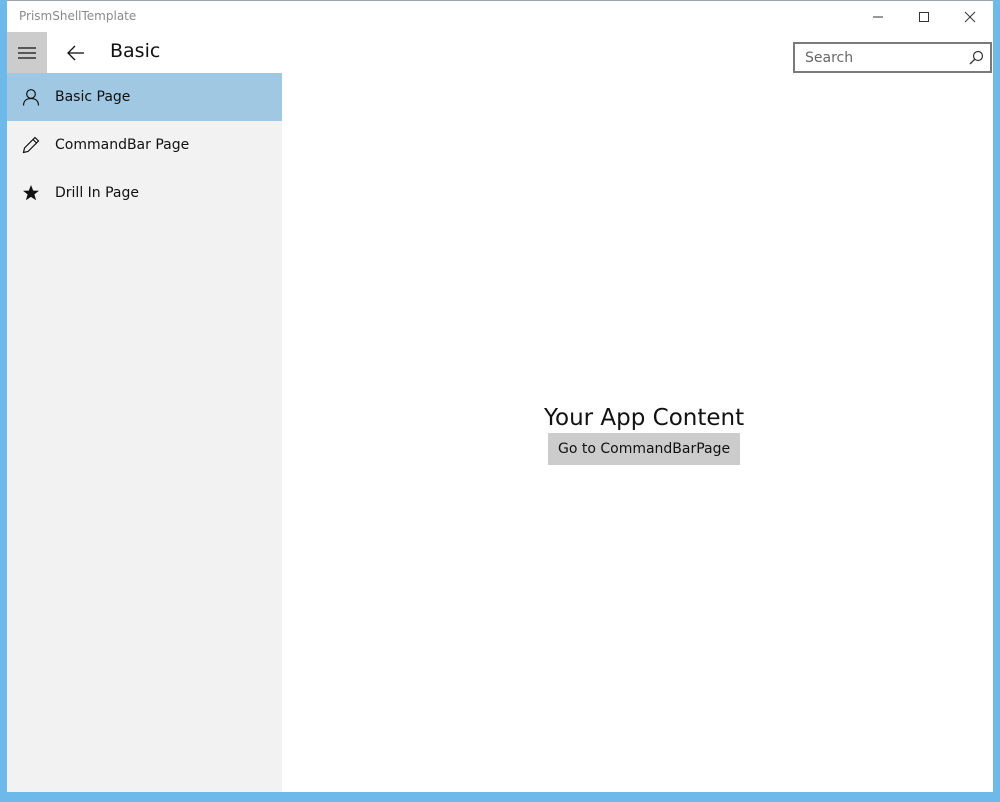 Image resolution: width=1000 pixels, height=802 pixels. What do you see at coordinates (500, 16) in the screenshot?
I see `title-bar: PrismShellTemplate` at bounding box center [500, 16].